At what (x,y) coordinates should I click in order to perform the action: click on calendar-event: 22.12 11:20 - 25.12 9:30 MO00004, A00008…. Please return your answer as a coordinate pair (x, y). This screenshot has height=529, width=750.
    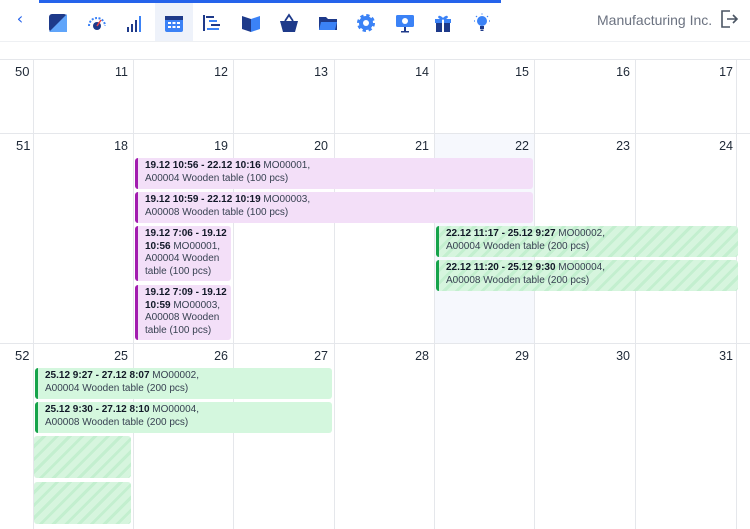
    Looking at the image, I should click on (587, 275).